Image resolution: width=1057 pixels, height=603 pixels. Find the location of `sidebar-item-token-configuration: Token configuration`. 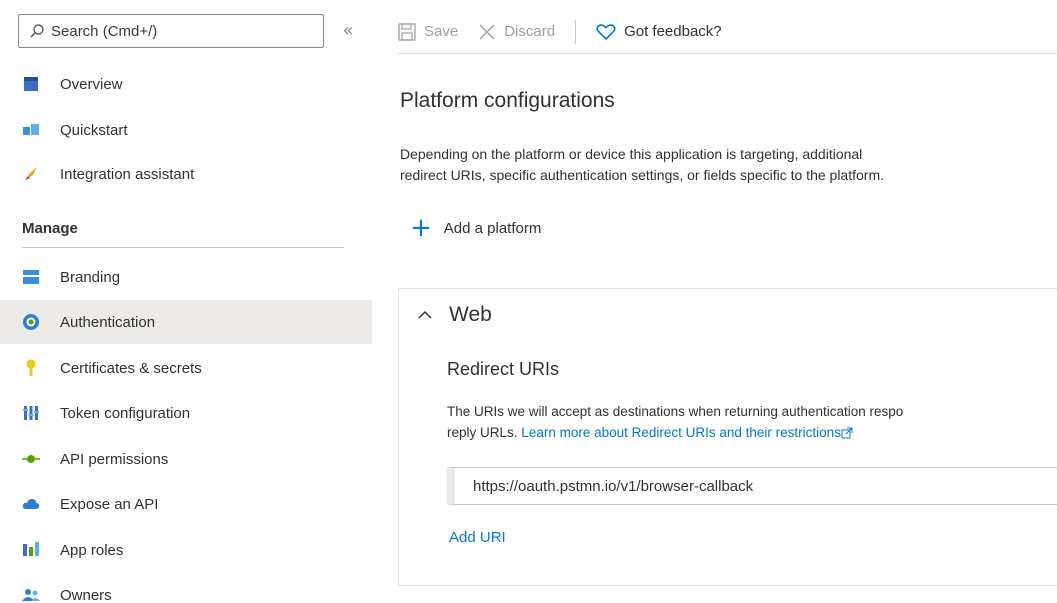

sidebar-item-token-configuration: Token configuration is located at coordinates (186, 413).